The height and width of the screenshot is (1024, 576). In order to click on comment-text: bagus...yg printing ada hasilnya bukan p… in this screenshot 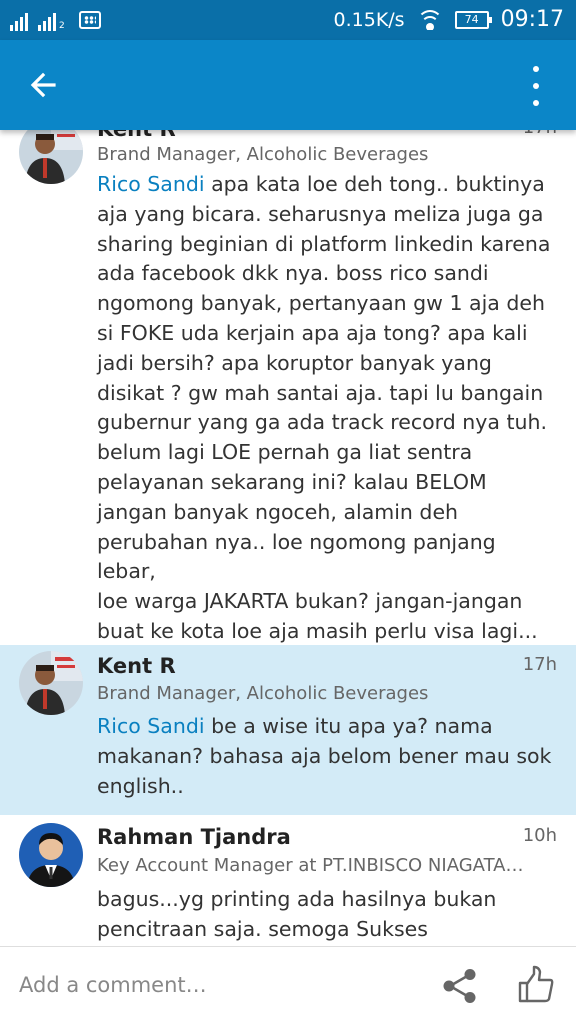, I will do `click(297, 914)`.